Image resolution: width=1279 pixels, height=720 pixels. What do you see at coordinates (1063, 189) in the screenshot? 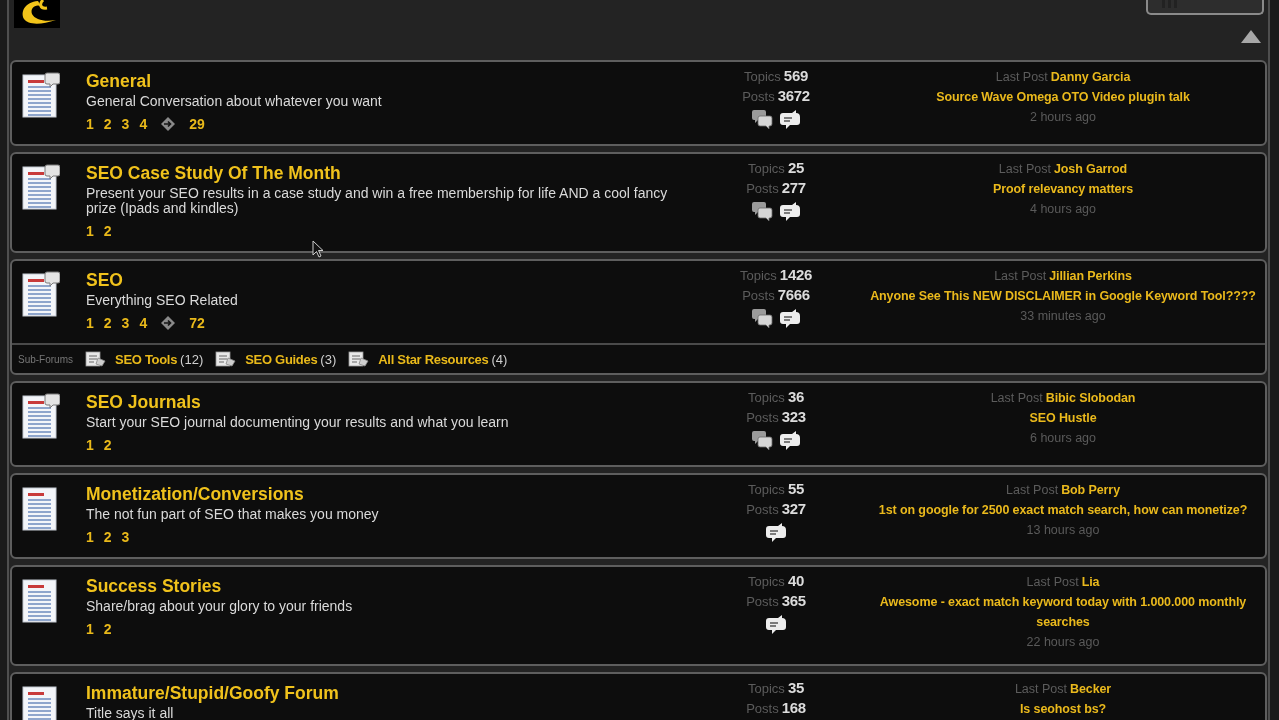
I see `thread-link: Proof relevancy matters` at bounding box center [1063, 189].